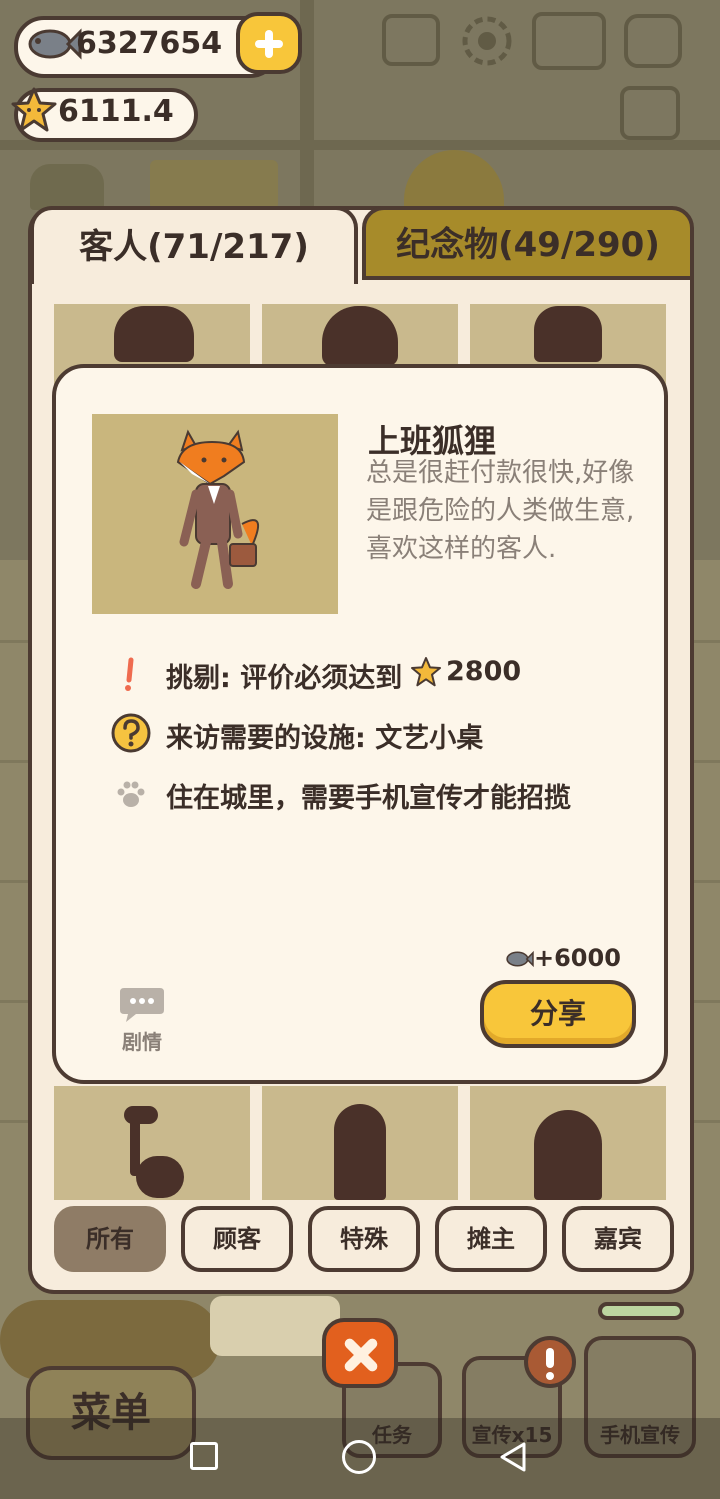 This screenshot has width=720, height=1499. I want to click on tab-guests: 客人(71/217), so click(194, 245).